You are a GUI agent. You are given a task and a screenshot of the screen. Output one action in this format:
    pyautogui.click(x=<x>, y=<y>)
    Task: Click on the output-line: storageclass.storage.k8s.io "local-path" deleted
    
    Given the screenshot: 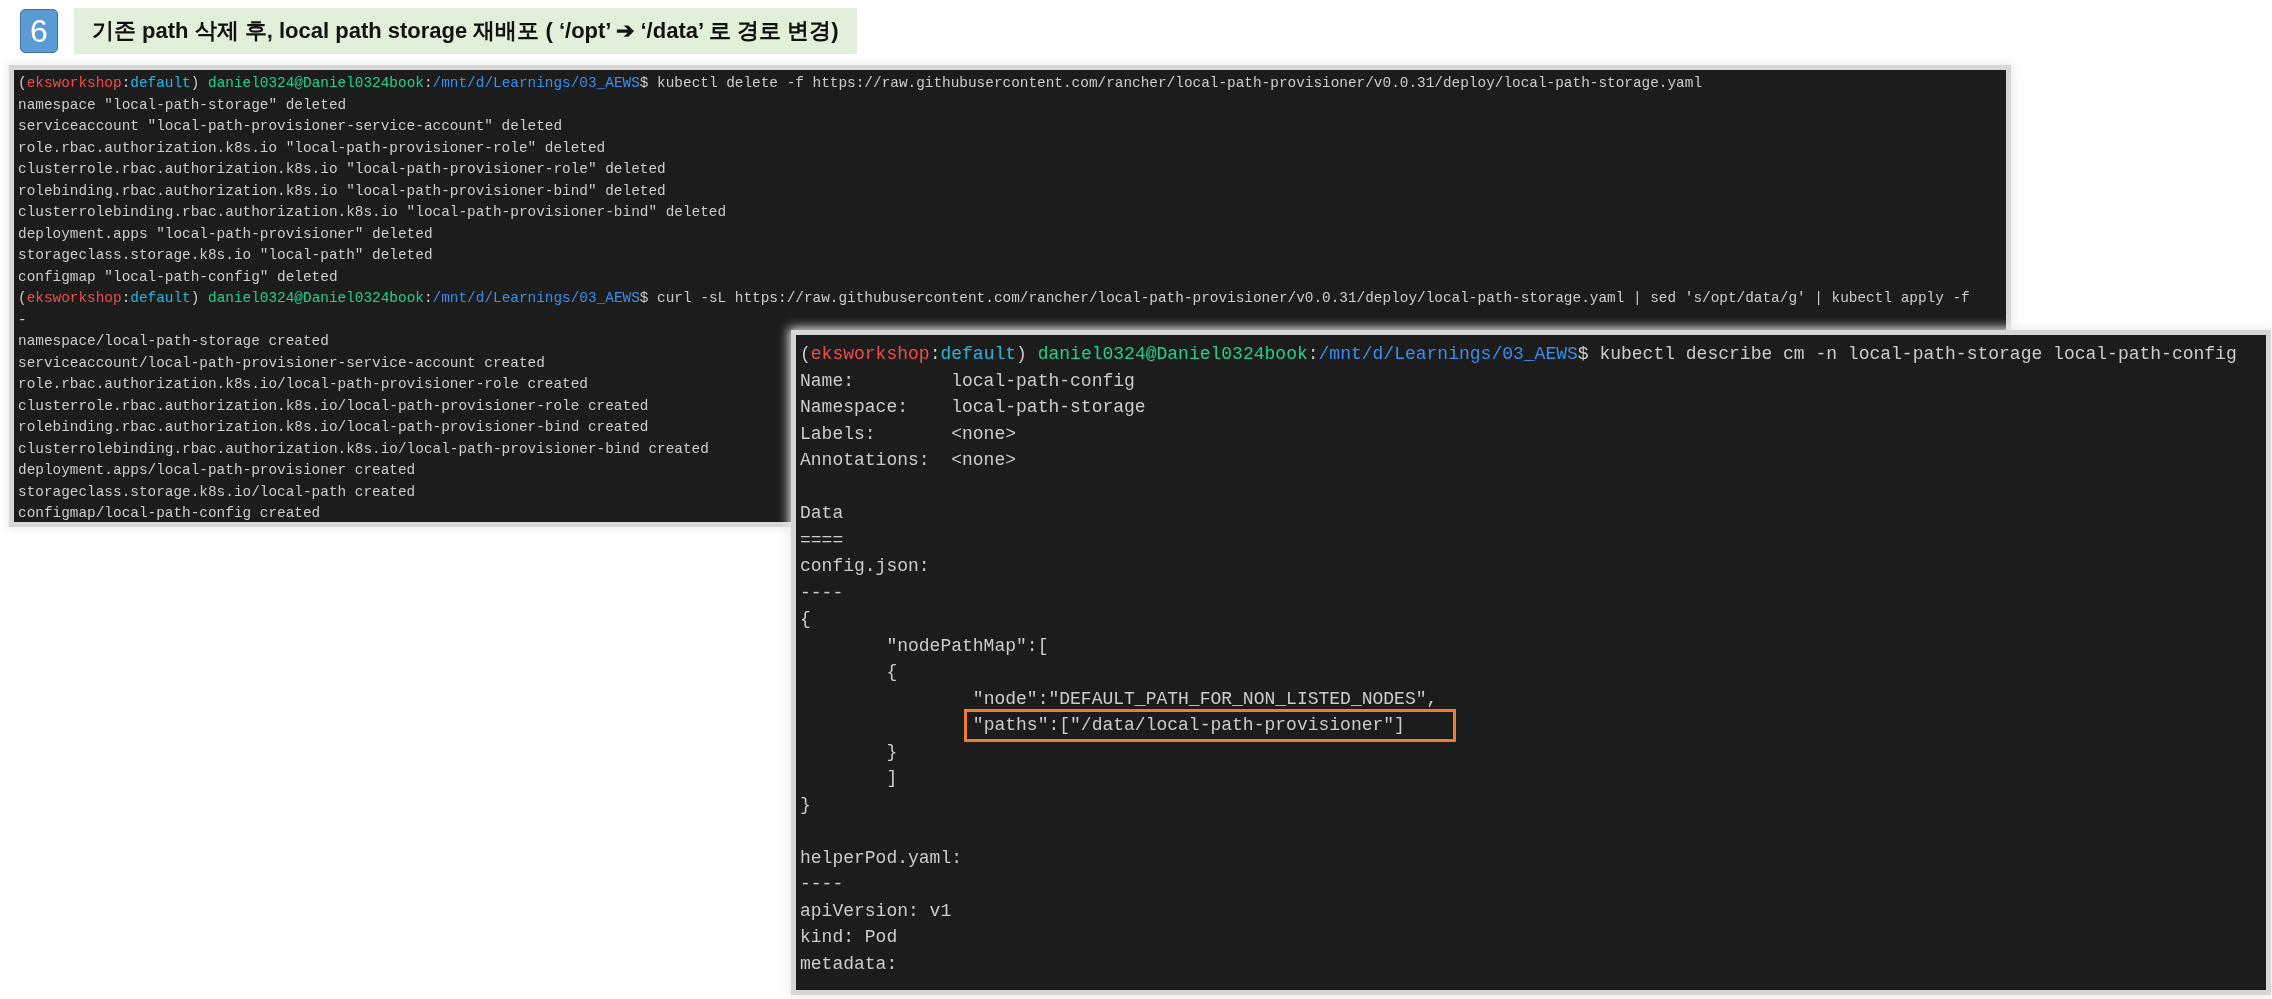 What is the action you would take?
    pyautogui.click(x=225, y=255)
    